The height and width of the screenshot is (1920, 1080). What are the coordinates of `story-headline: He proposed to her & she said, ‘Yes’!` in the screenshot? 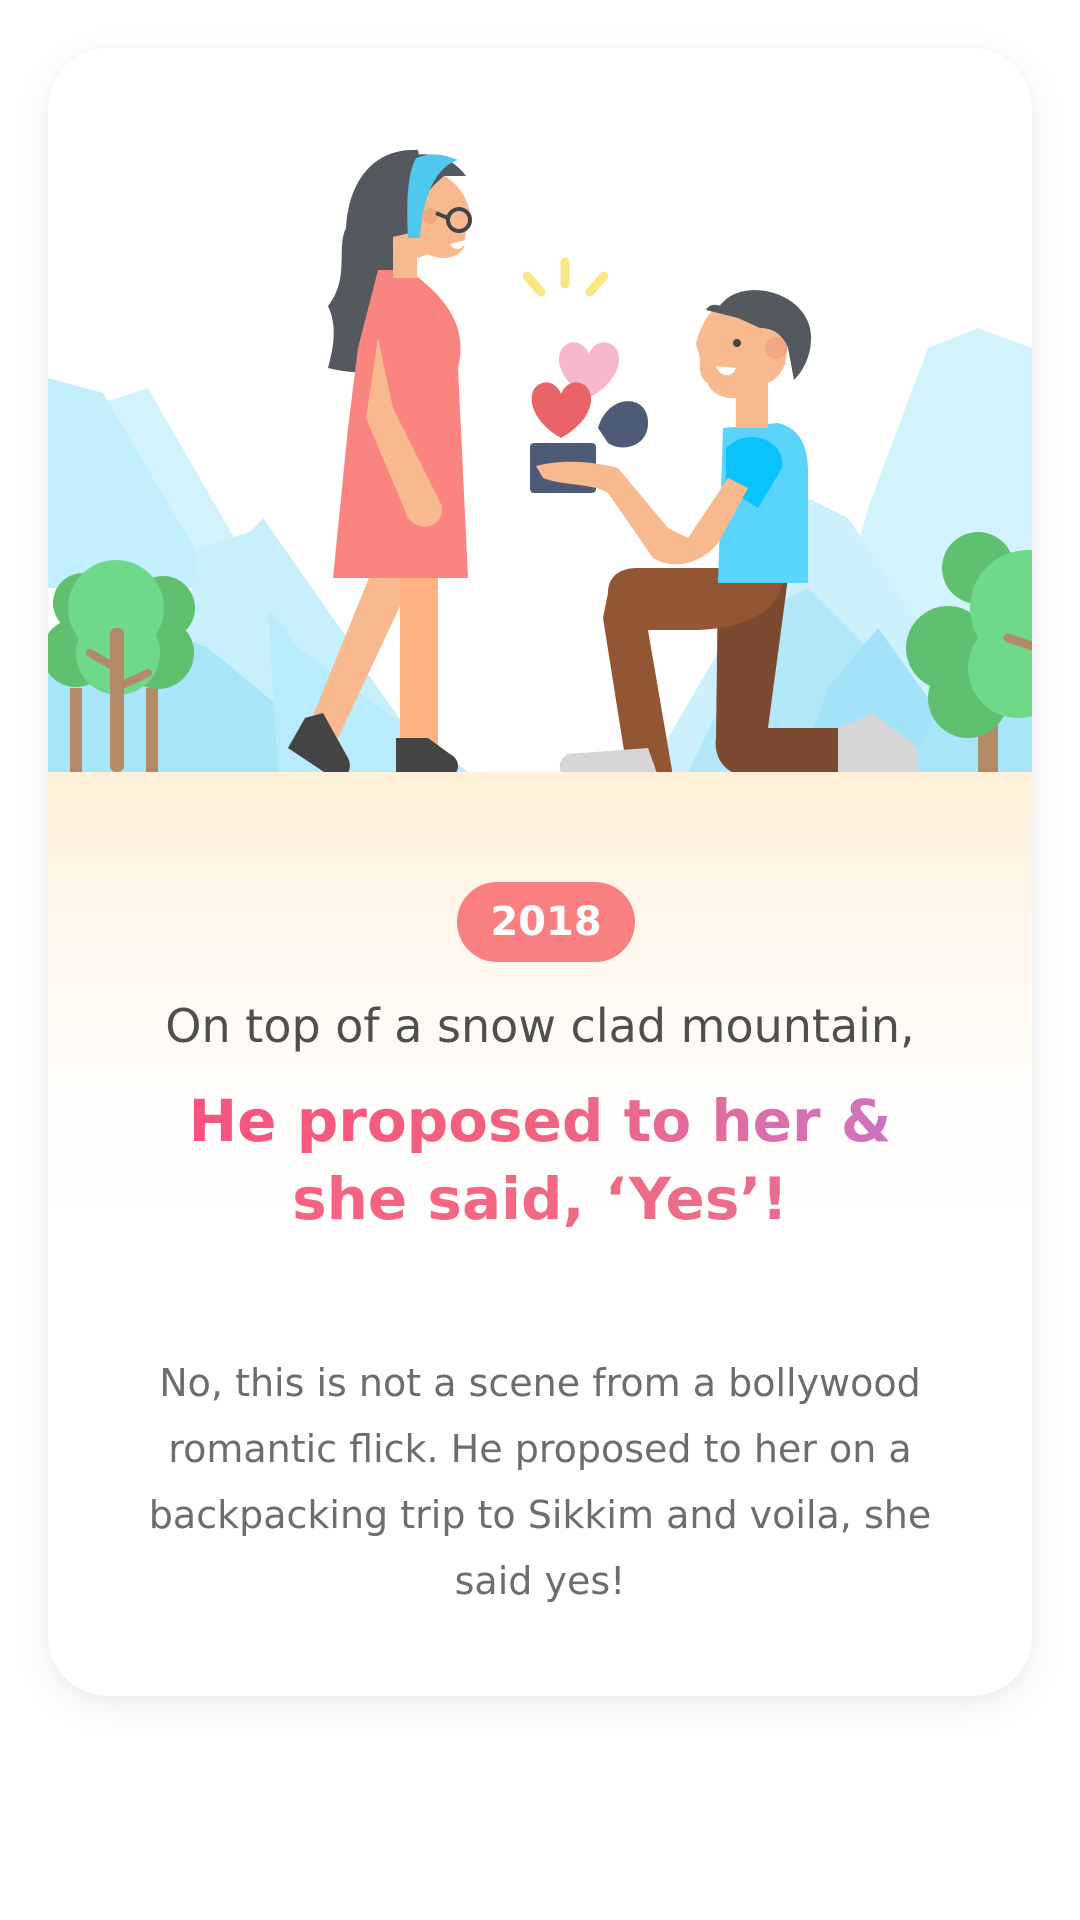 It's located at (540, 1160).